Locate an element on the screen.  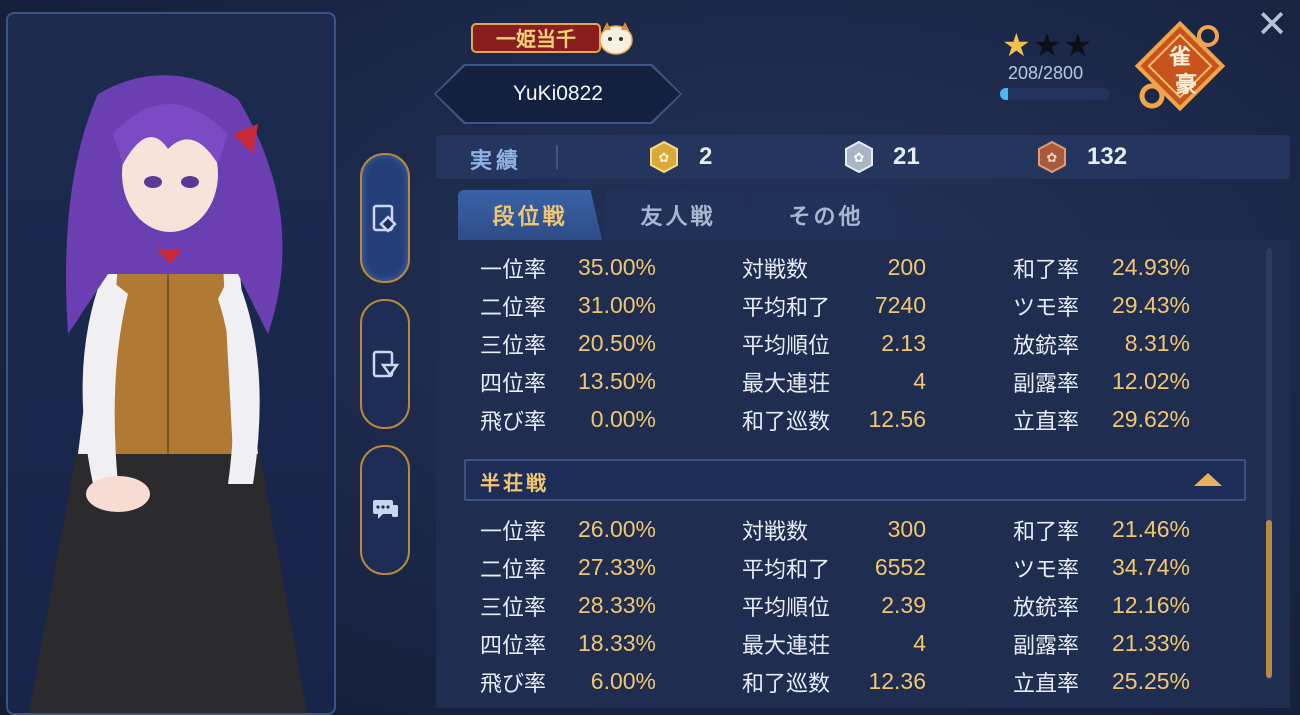
rank-points-text: 208/2800 is located at coordinates (1046, 73).